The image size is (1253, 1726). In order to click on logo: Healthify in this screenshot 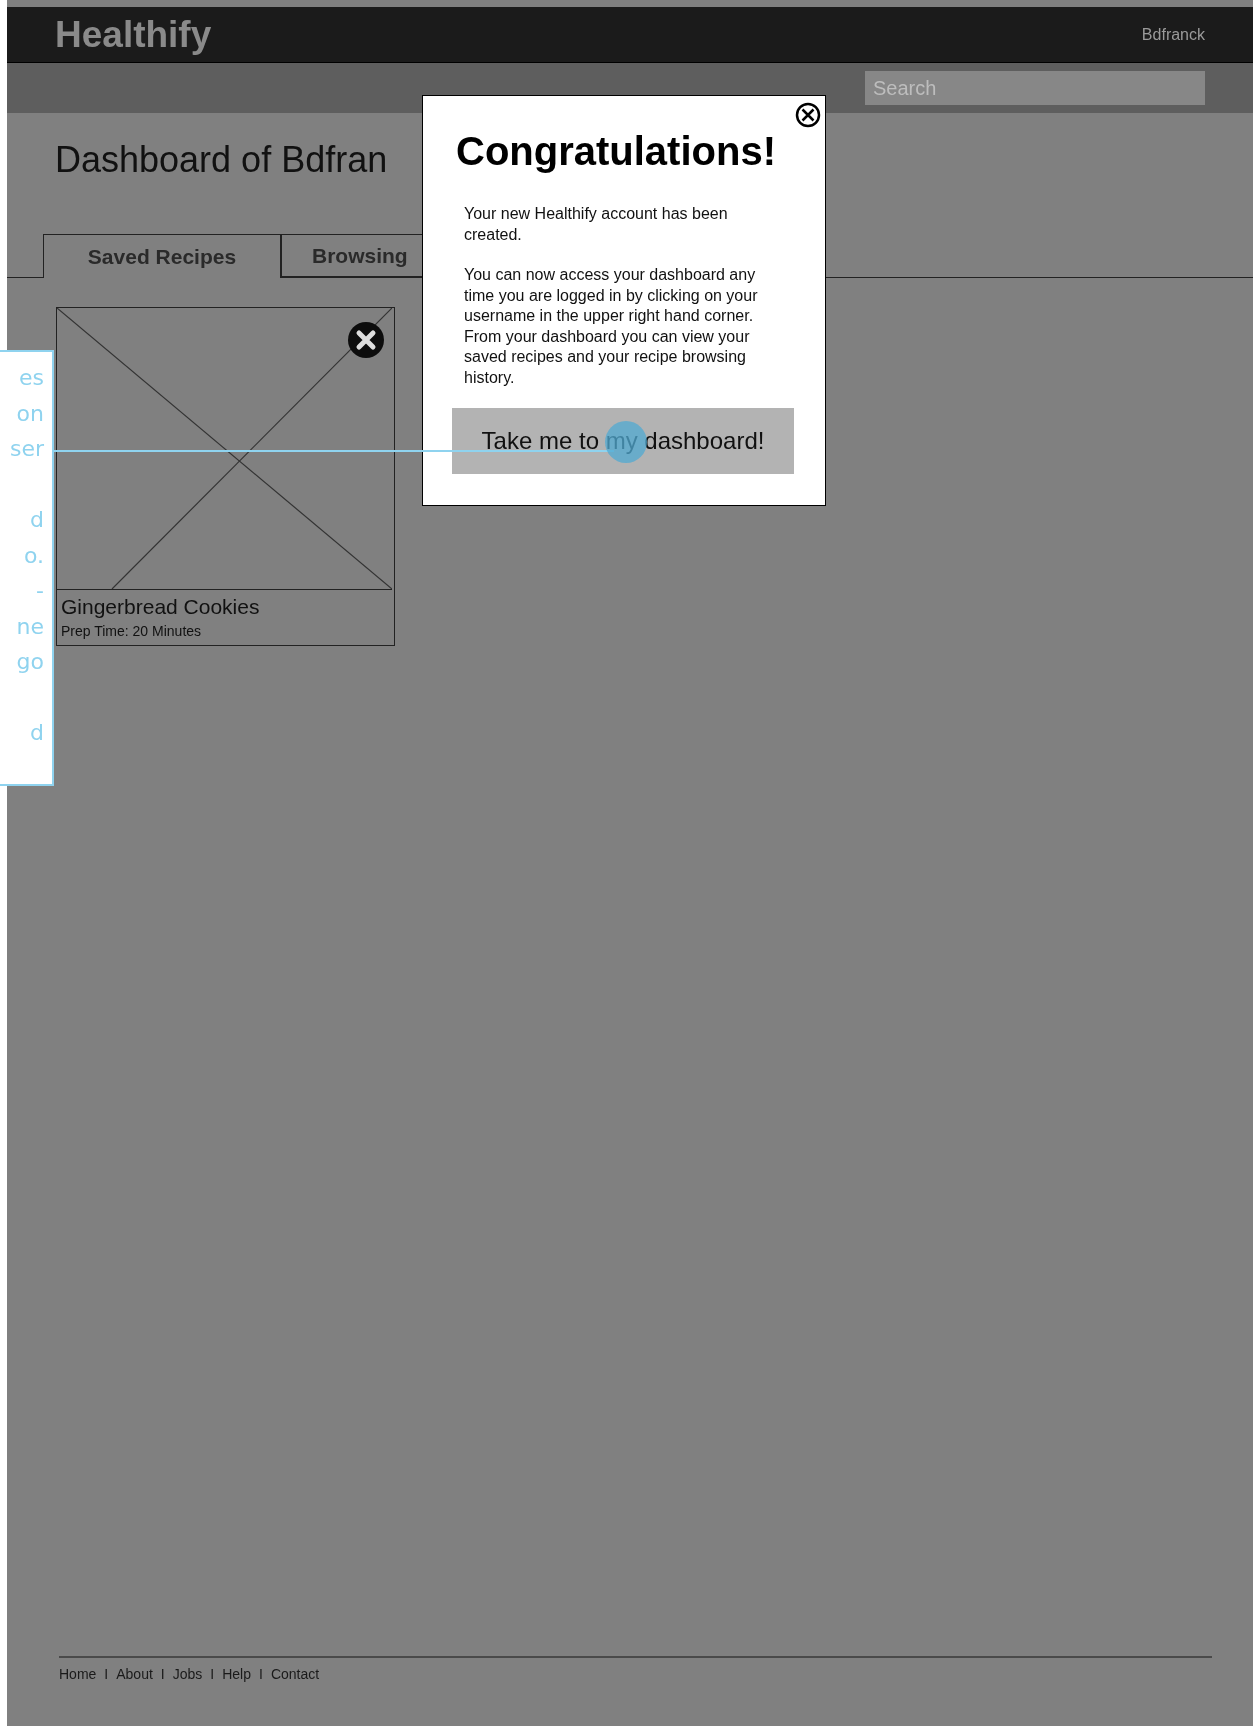, I will do `click(133, 34)`.